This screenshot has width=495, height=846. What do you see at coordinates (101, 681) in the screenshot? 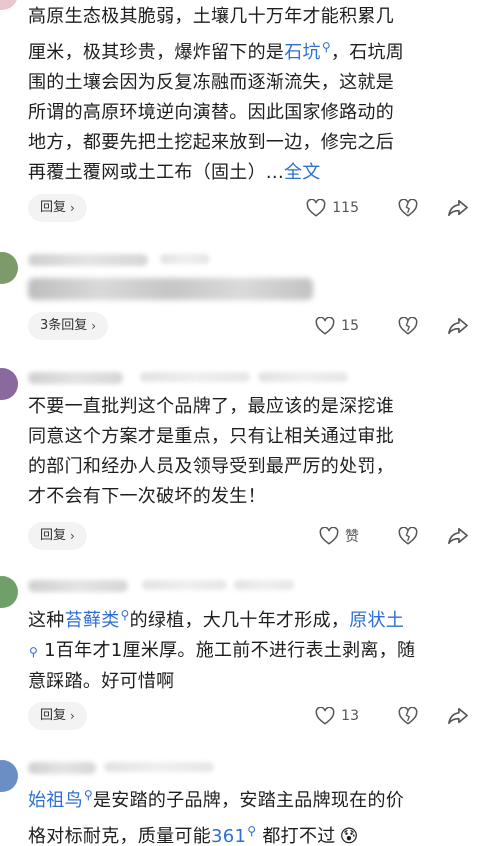
I see `comment-line: 意踩踏。好可惜啊` at bounding box center [101, 681].